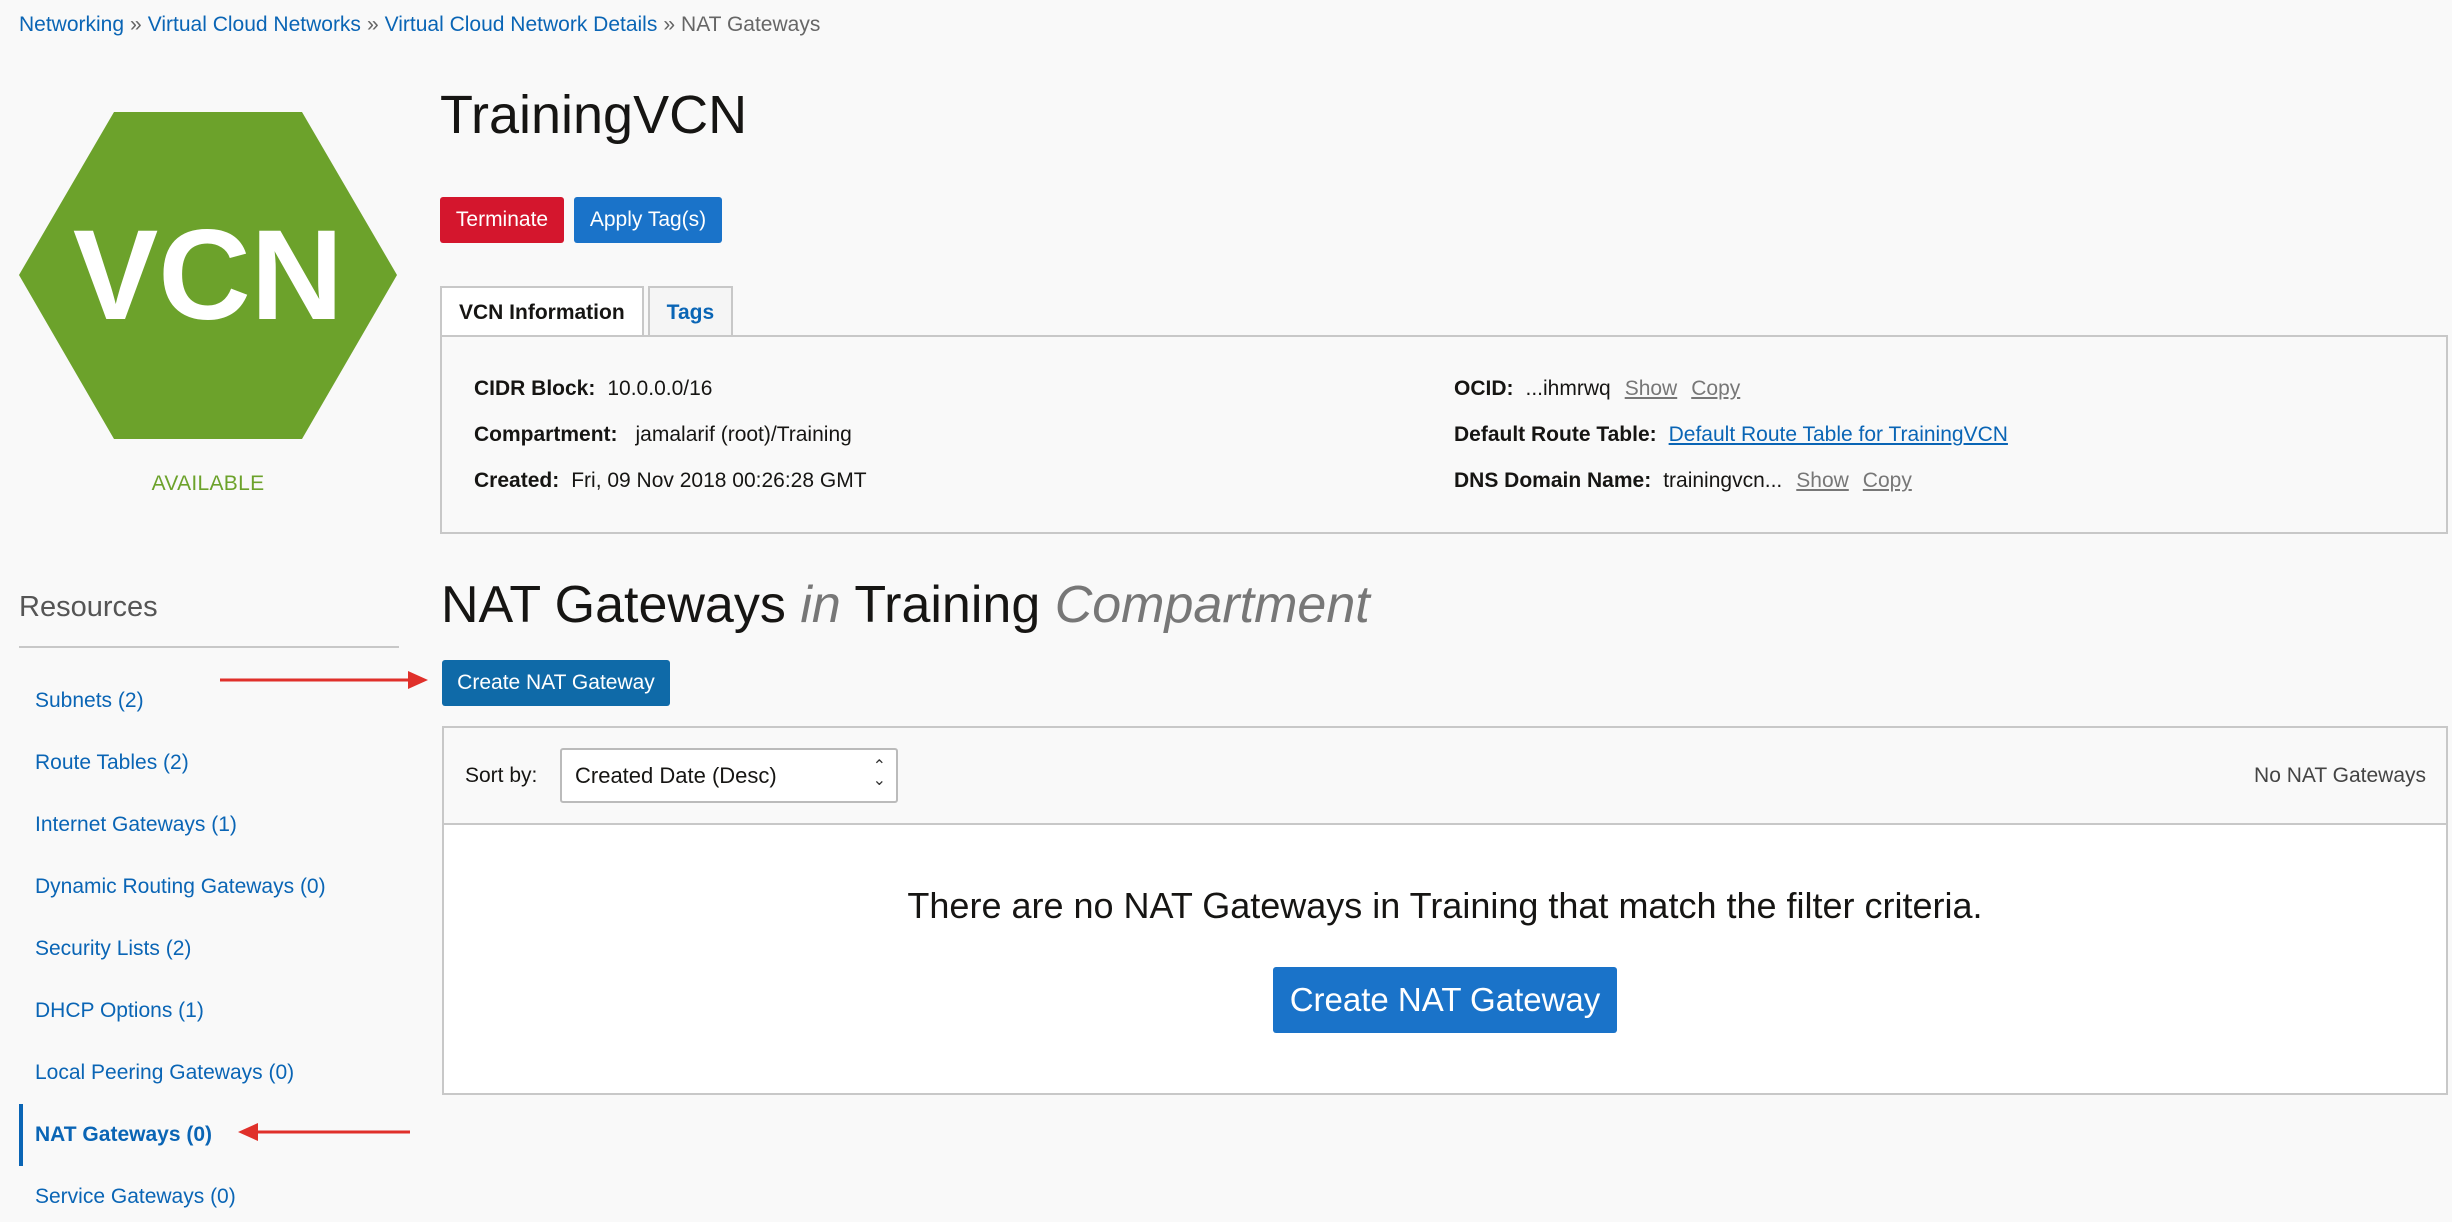  What do you see at coordinates (209, 763) in the screenshot?
I see `sidebar-item-route-tables: Route Tables (2)` at bounding box center [209, 763].